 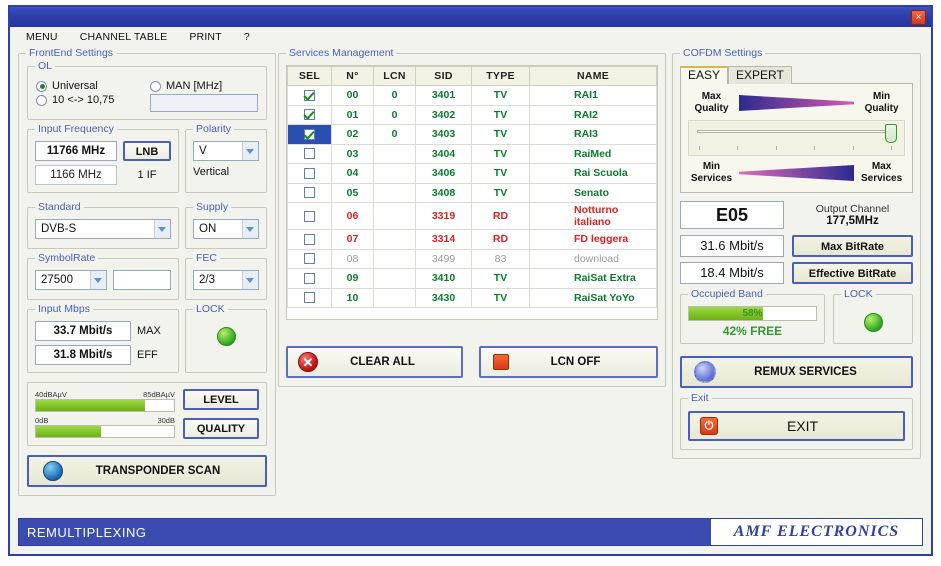 I want to click on exit-button: ⏻ EXIT, so click(x=796, y=426).